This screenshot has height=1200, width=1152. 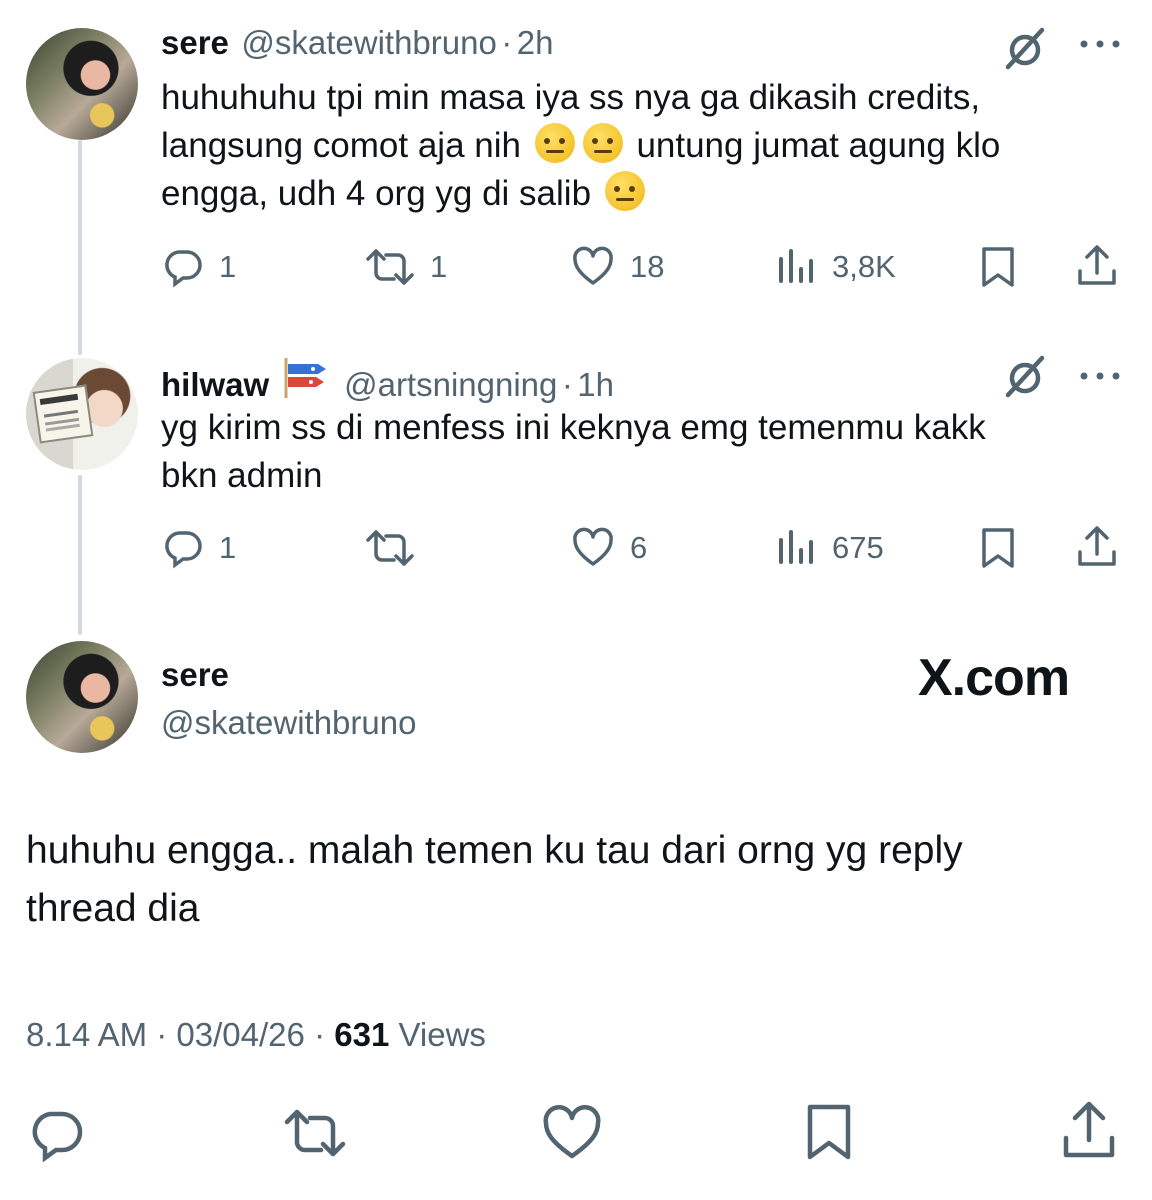 I want to click on views-label: Views, so click(x=441, y=1034).